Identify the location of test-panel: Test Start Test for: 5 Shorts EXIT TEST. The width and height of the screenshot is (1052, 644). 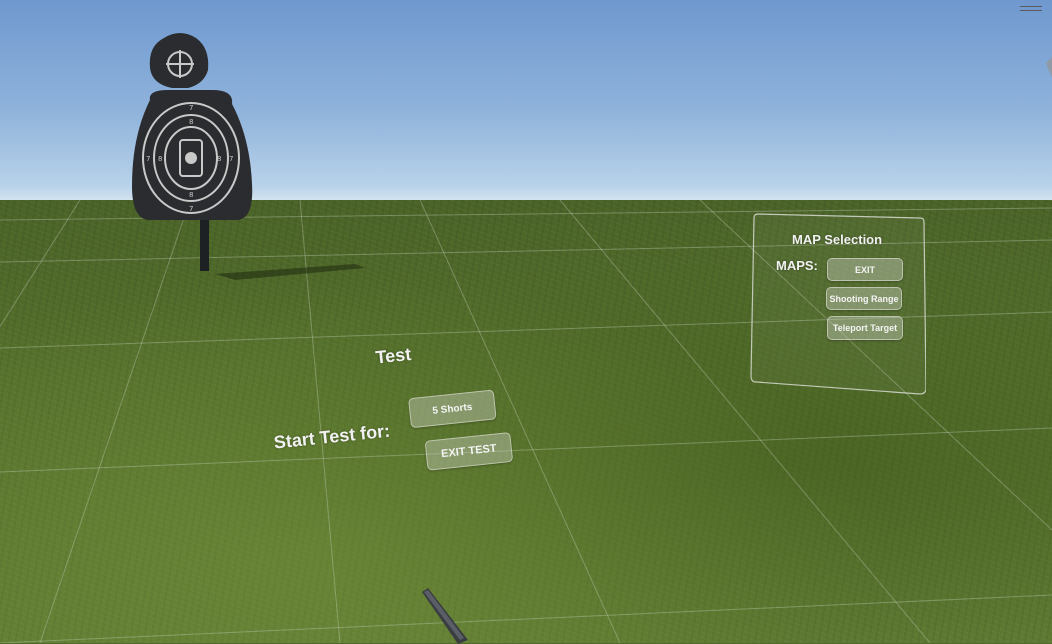
(401, 412).